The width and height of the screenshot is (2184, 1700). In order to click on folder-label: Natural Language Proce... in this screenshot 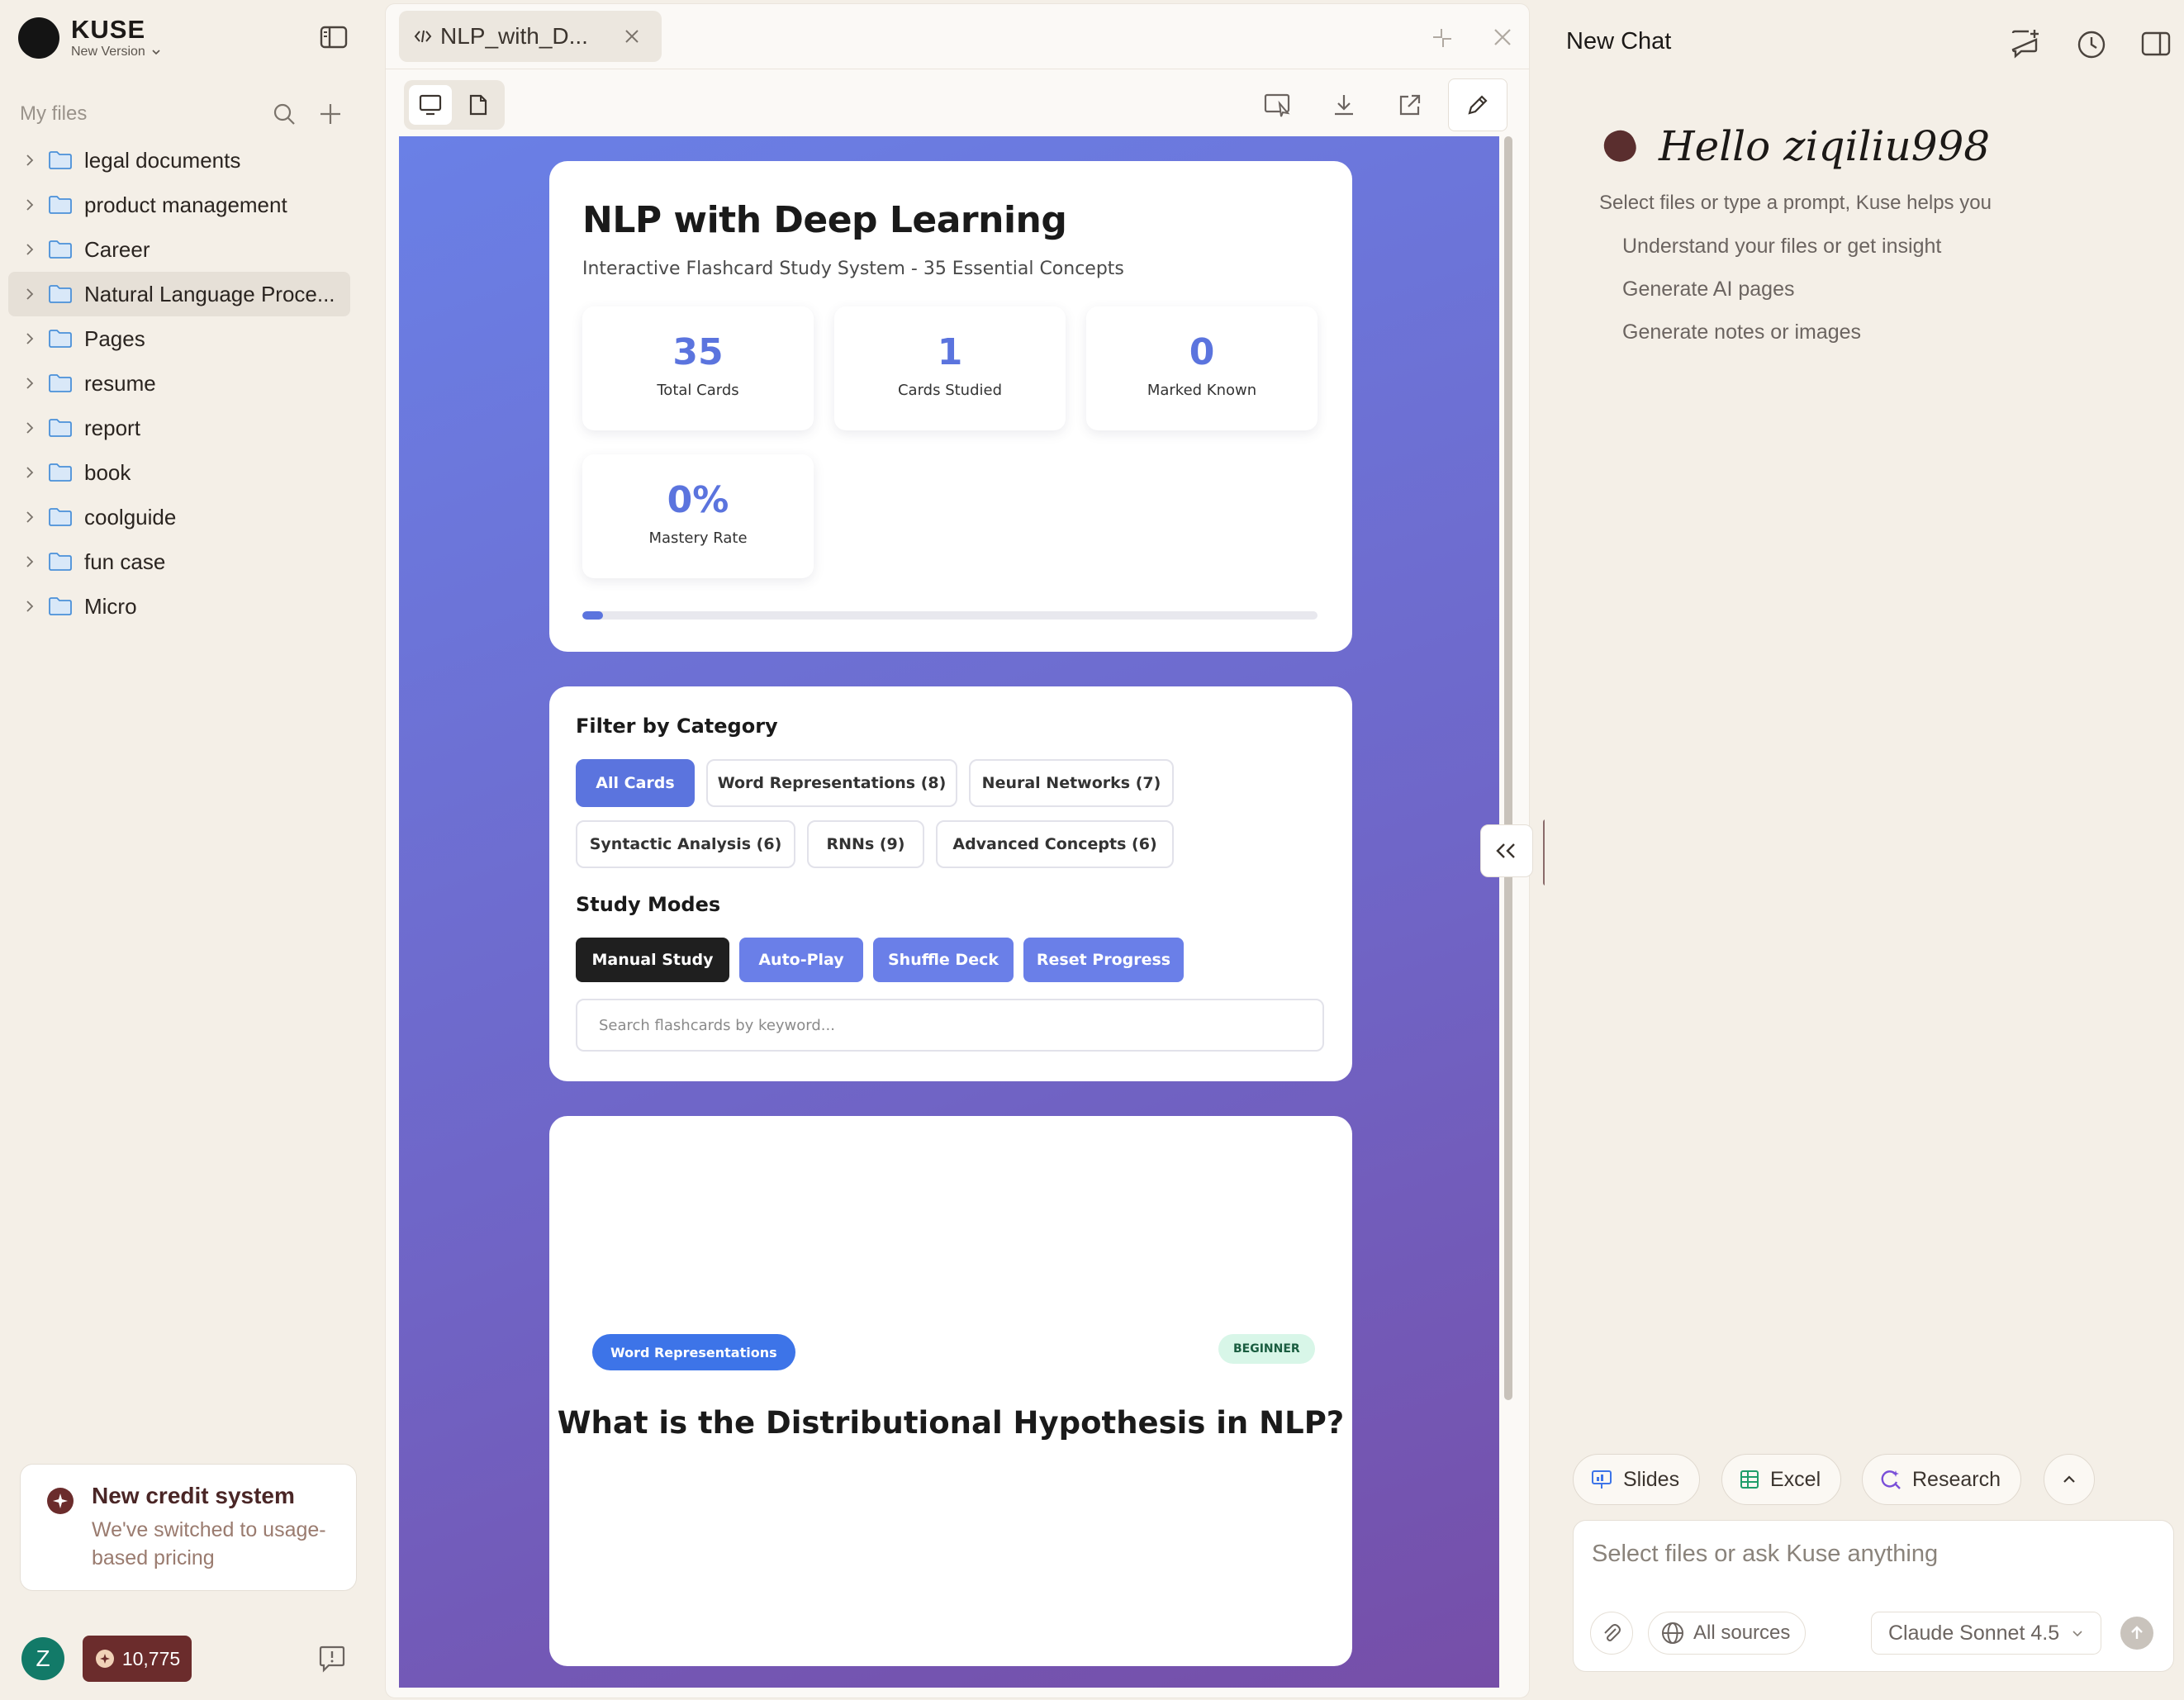, I will do `click(209, 293)`.